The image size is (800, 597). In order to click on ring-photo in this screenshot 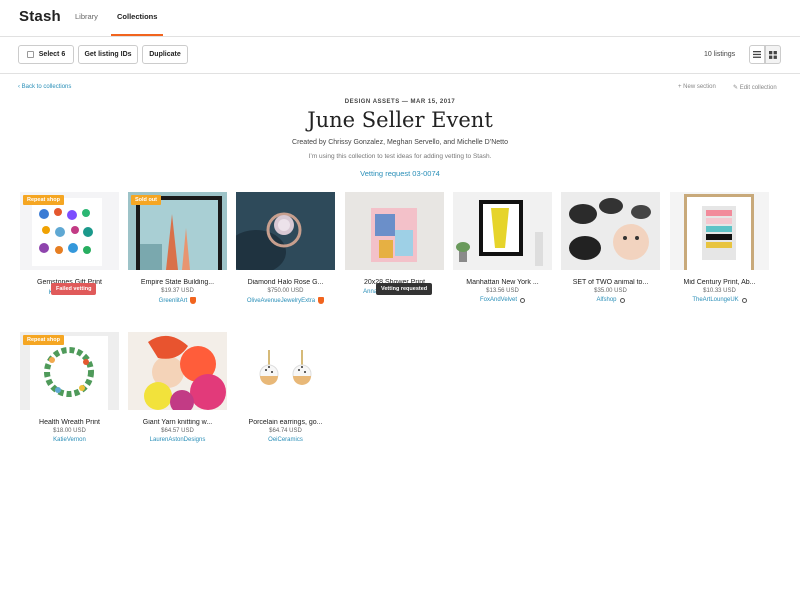, I will do `click(285, 231)`.